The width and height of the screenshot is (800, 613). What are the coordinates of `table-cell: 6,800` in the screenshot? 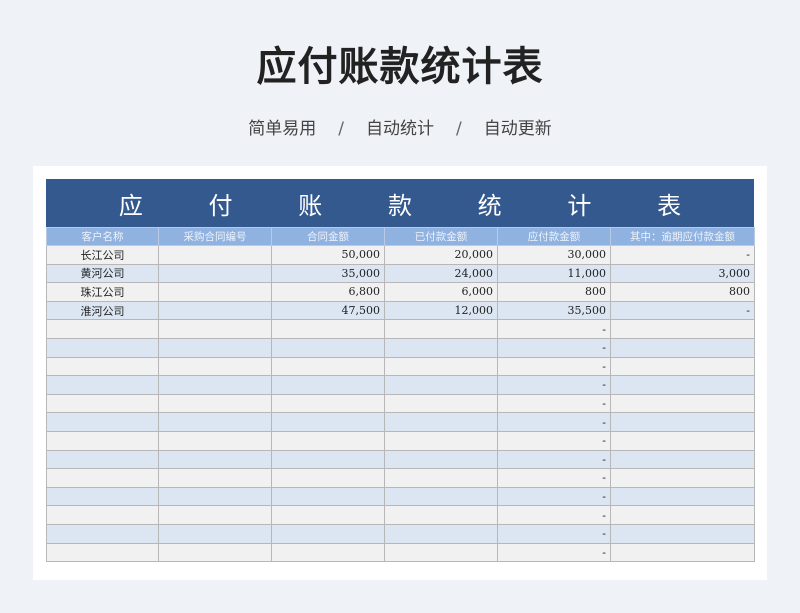 It's located at (328, 292).